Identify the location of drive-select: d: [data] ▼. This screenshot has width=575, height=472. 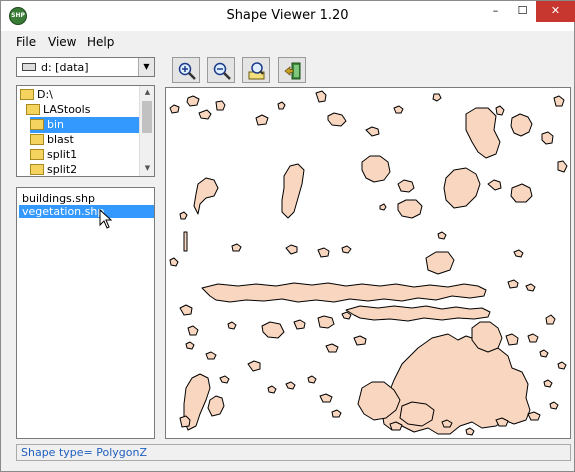
(85, 67).